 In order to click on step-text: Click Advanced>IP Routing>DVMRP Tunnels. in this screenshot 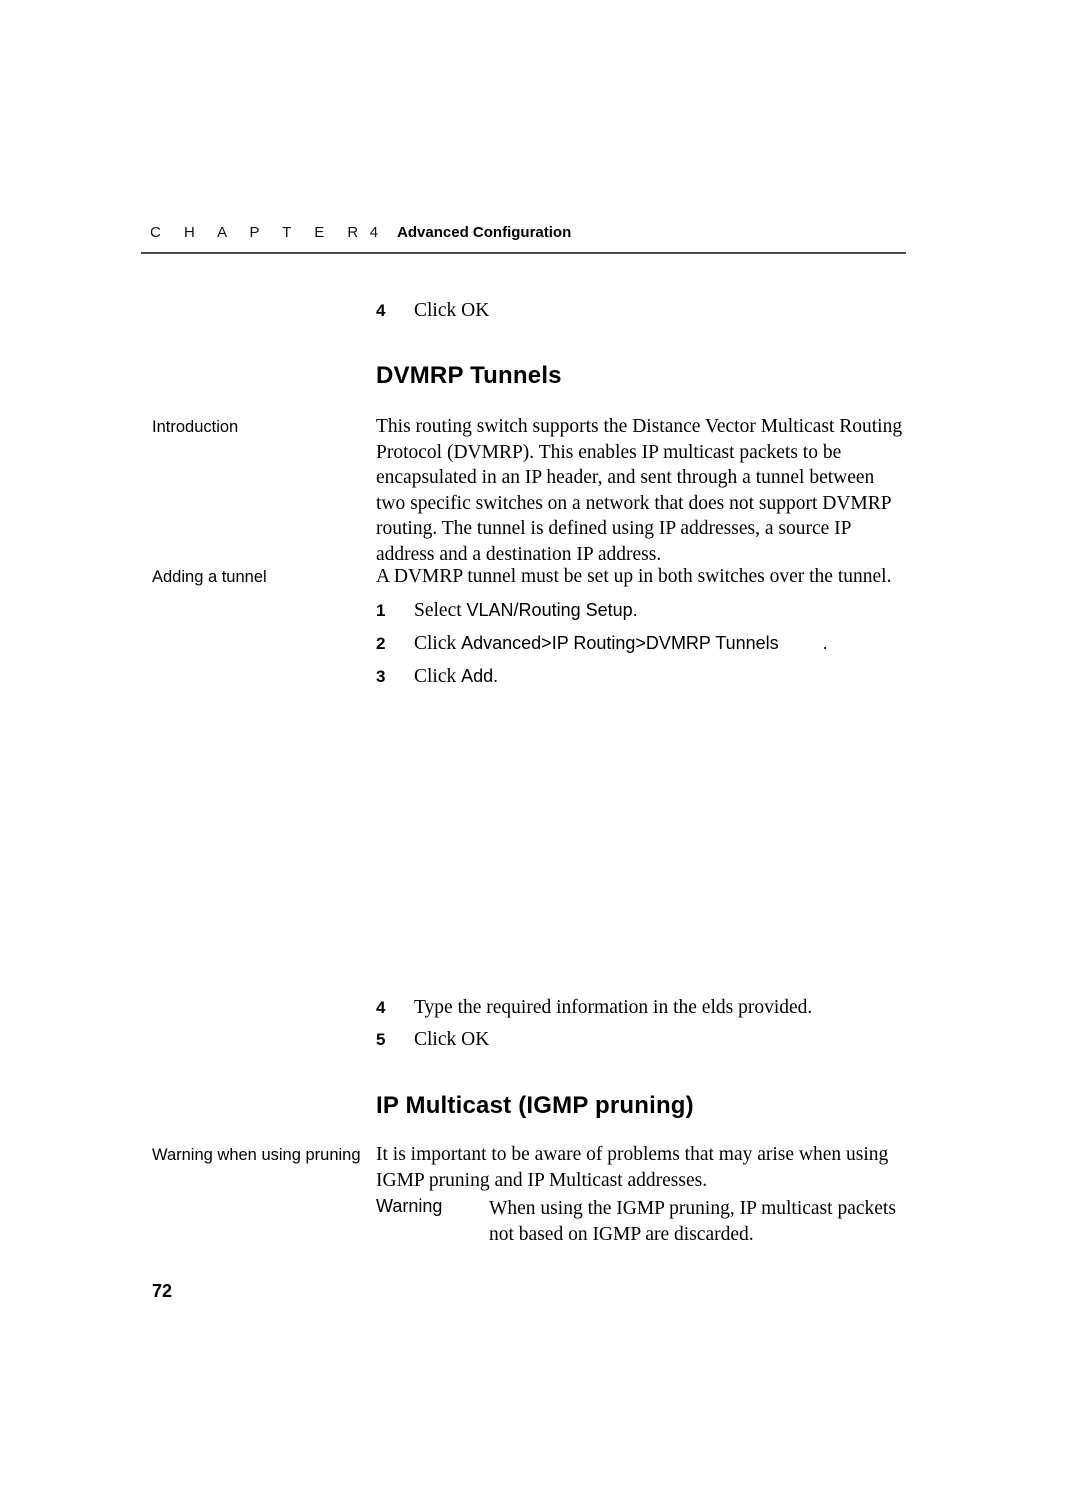, I will do `click(621, 643)`.